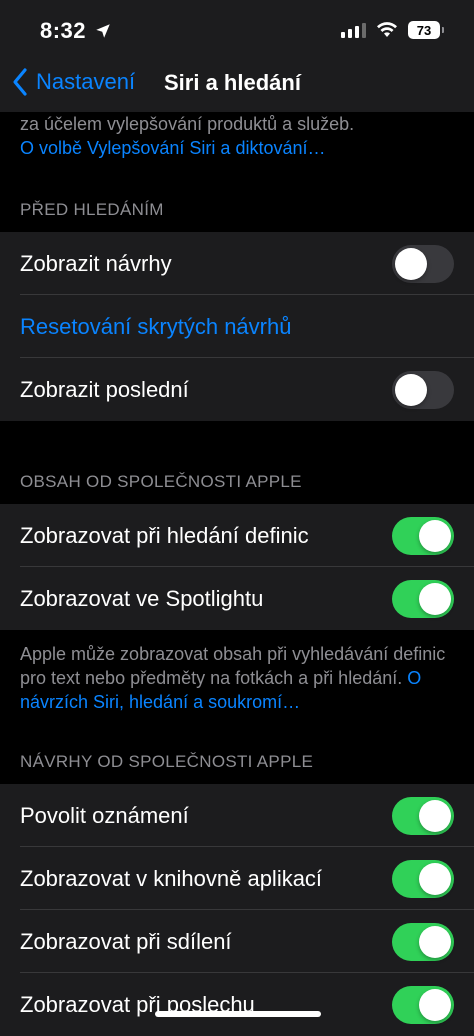  What do you see at coordinates (426, 30) in the screenshot?
I see `battery-icon: 73` at bounding box center [426, 30].